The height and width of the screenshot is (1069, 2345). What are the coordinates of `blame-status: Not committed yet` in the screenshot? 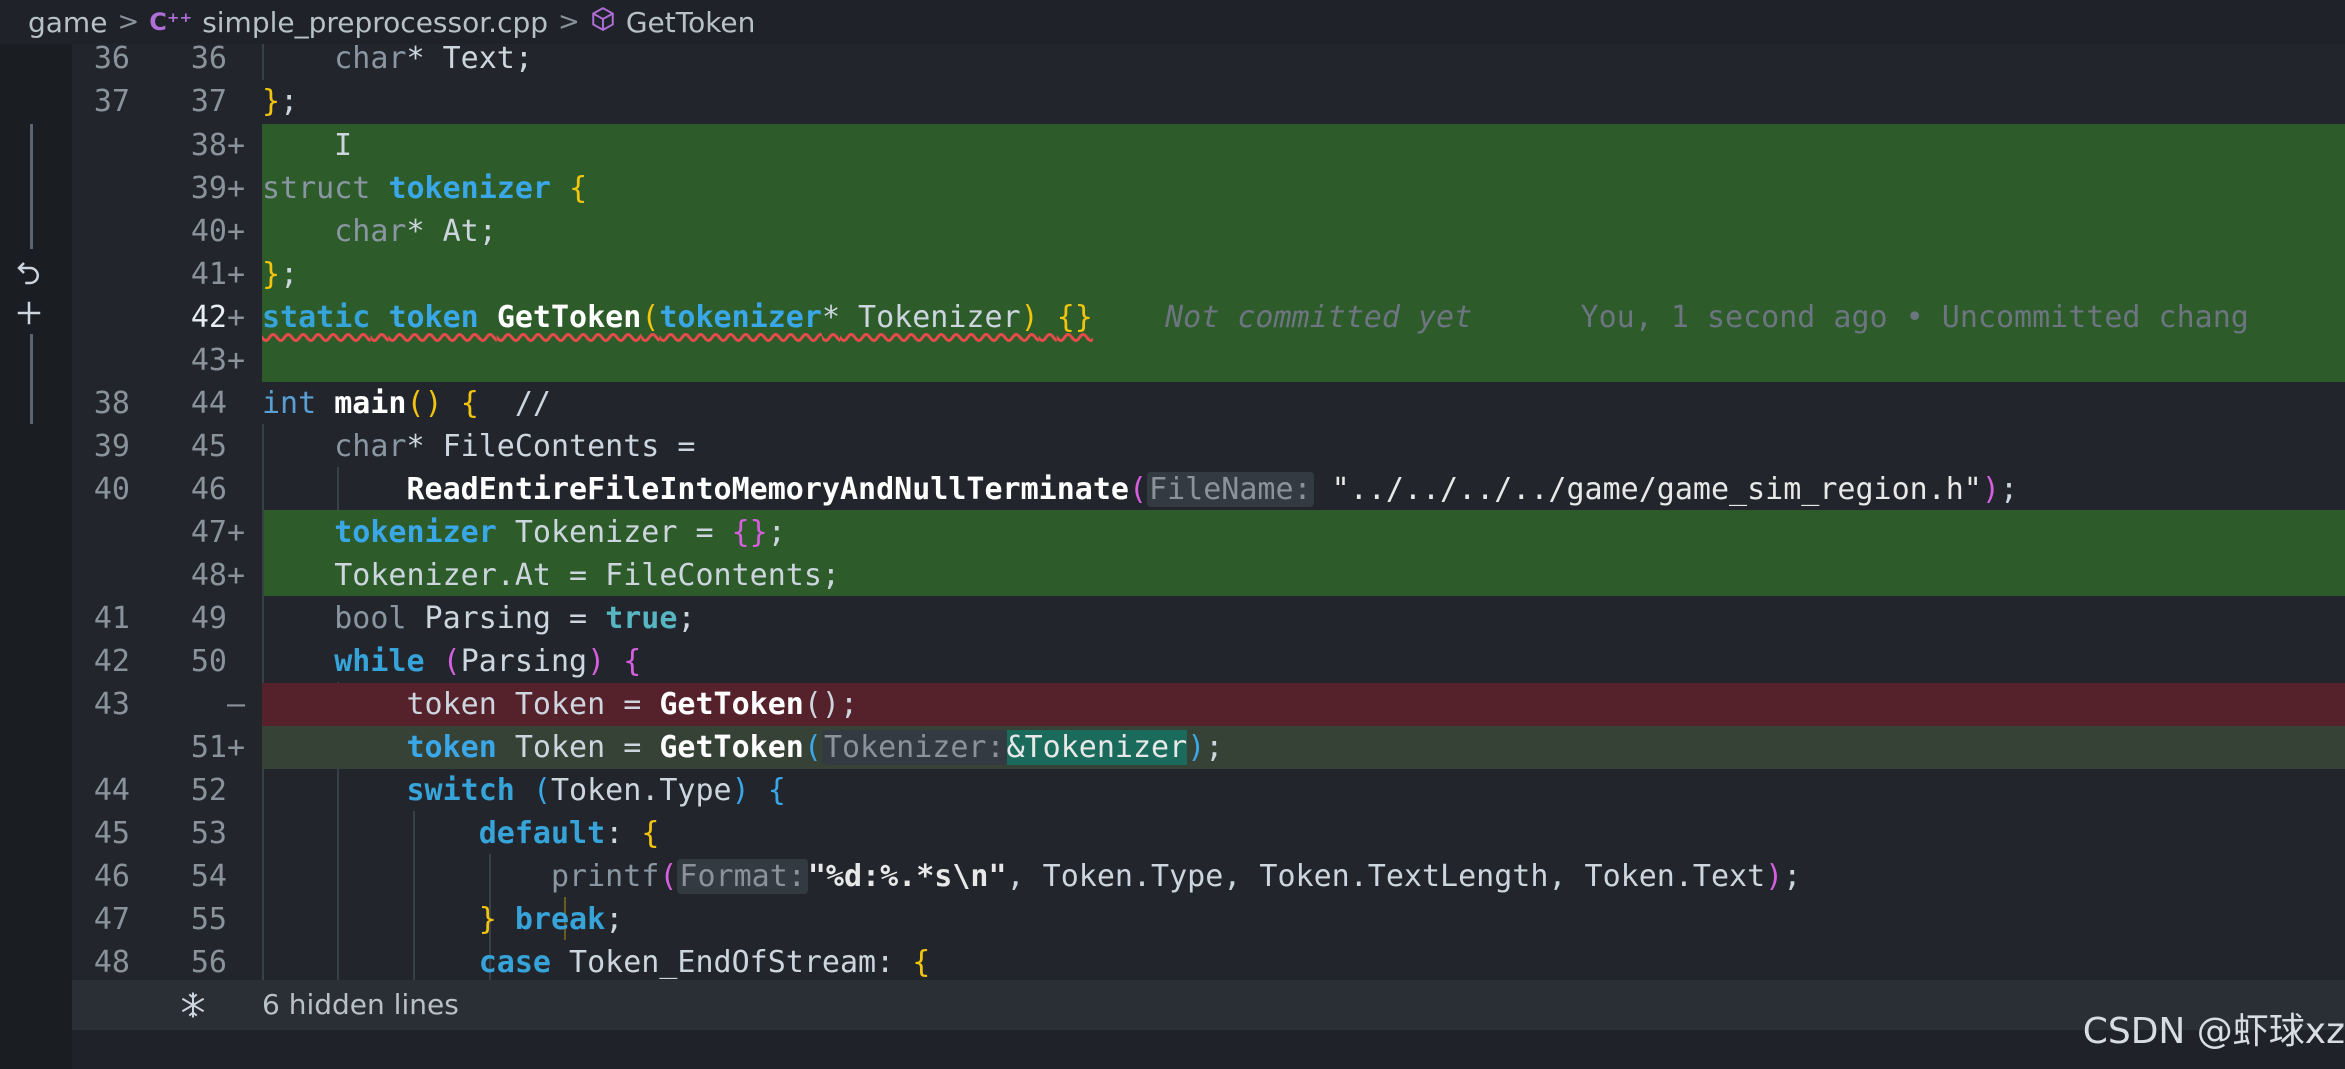 It's located at (1319, 317).